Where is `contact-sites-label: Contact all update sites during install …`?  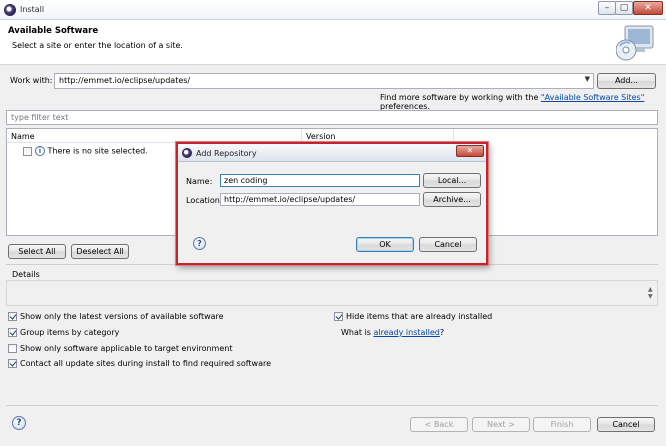
contact-sites-label: Contact all update sites during install … is located at coordinates (146, 363).